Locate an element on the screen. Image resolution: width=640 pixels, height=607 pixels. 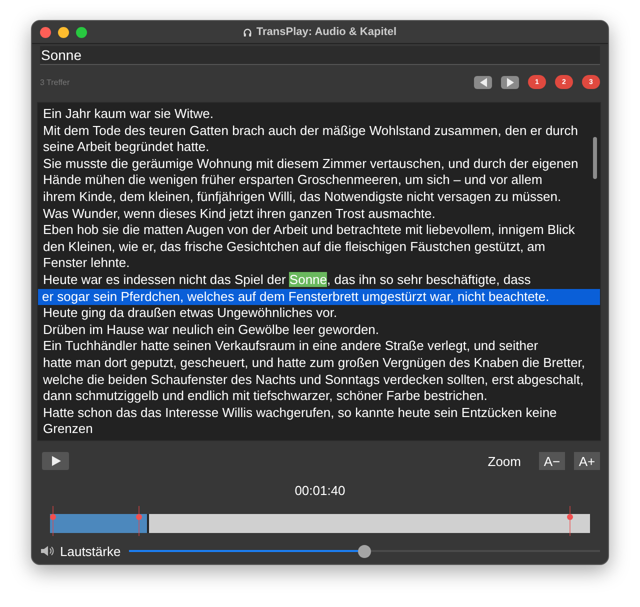
next-button is located at coordinates (510, 82).